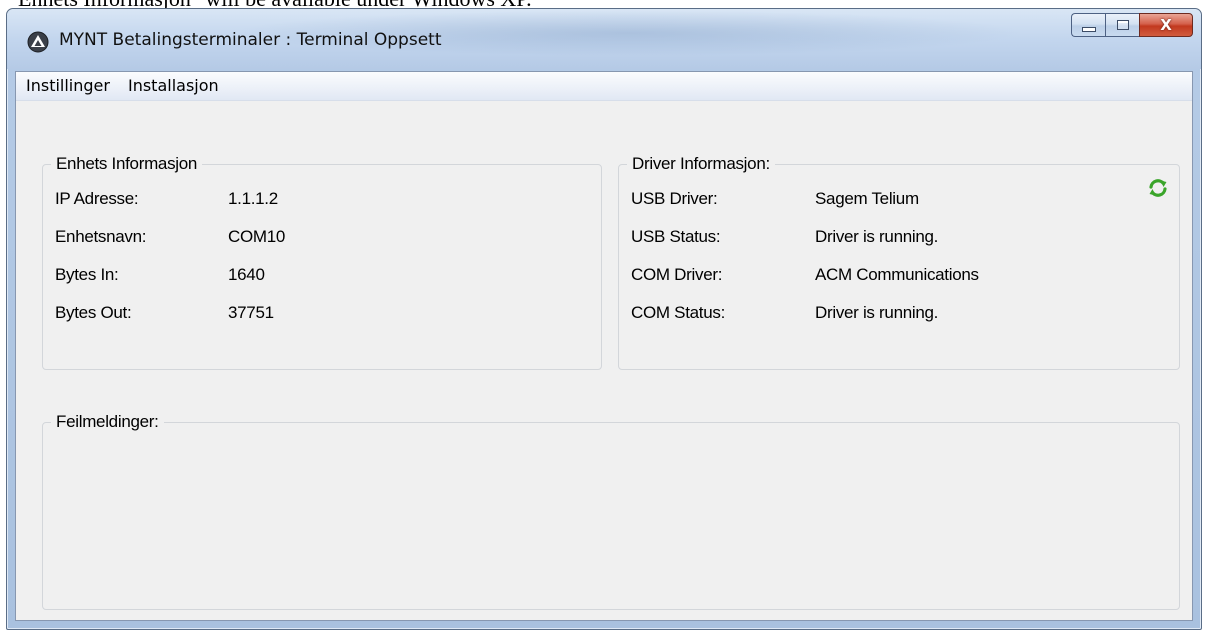  Describe the element at coordinates (701, 164) in the screenshot. I see `driver-info-title: Driver Informasjon:` at that location.